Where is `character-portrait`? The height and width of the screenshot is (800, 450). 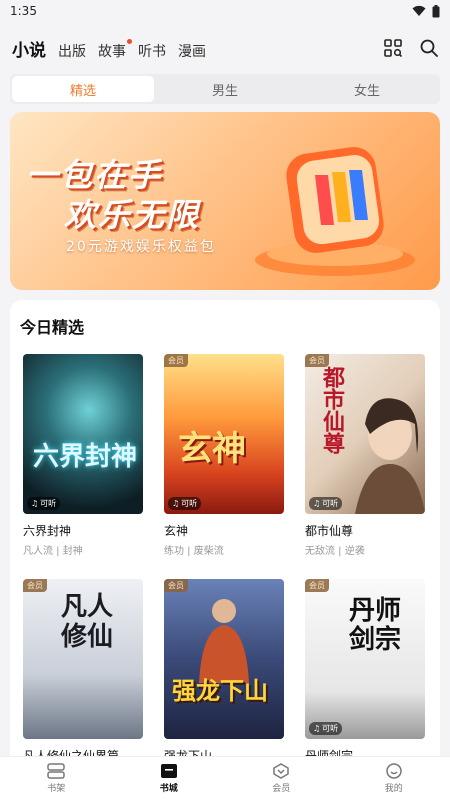
character-portrait is located at coordinates (390, 456).